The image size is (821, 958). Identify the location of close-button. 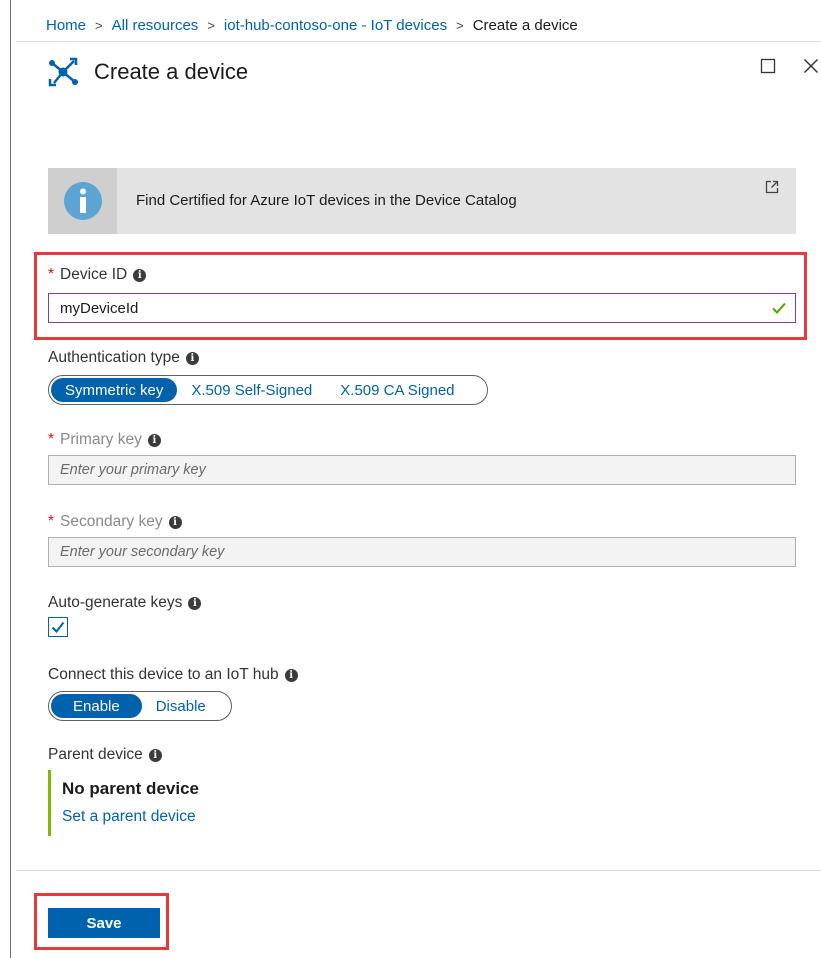
(810, 66).